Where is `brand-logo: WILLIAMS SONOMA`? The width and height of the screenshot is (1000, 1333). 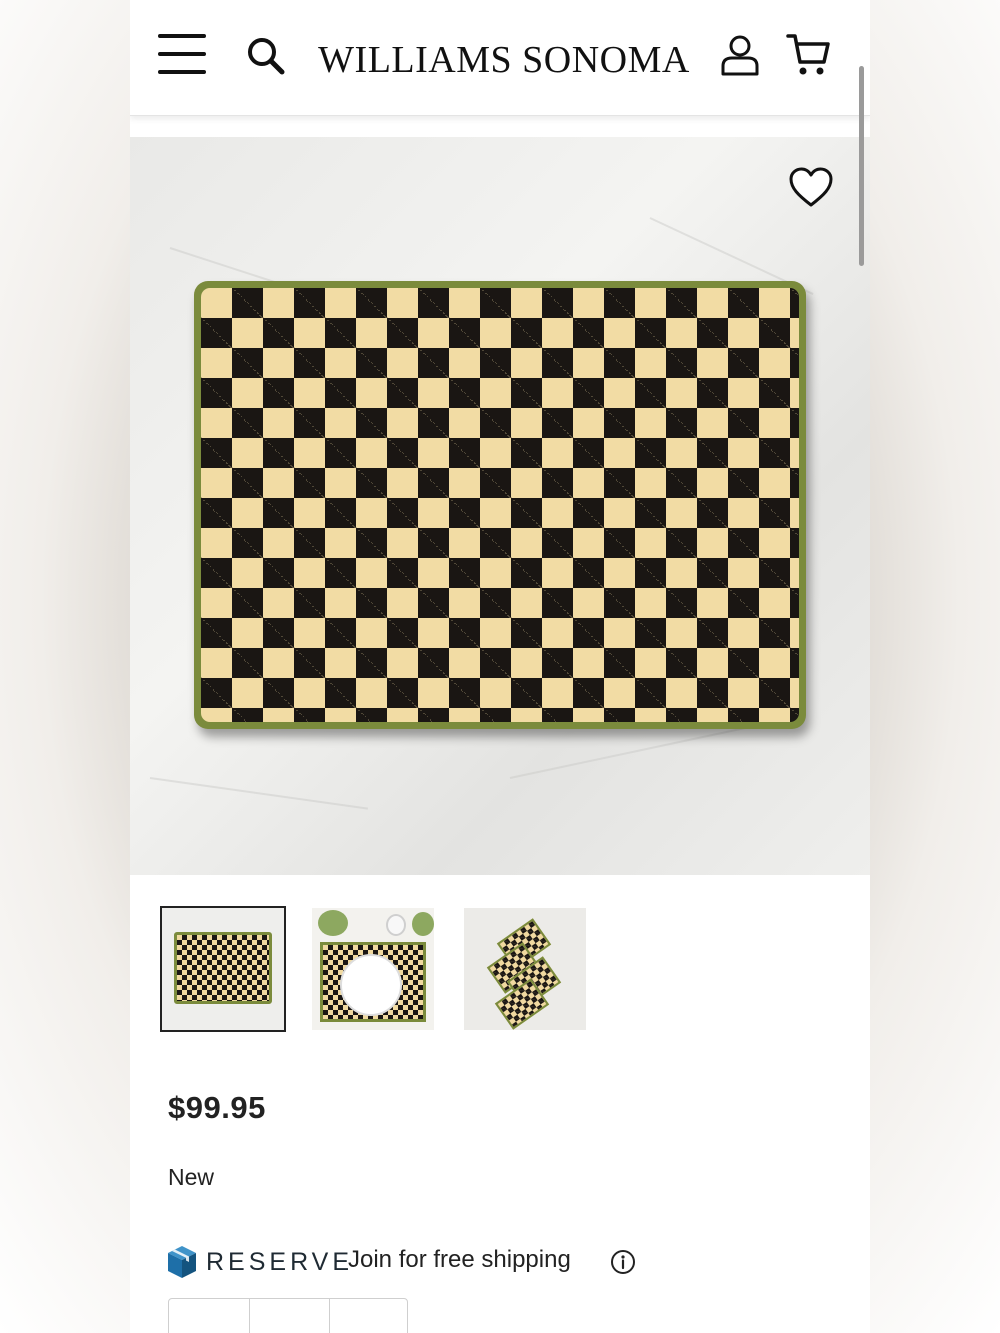
brand-logo: WILLIAMS SONOMA is located at coordinates (504, 60).